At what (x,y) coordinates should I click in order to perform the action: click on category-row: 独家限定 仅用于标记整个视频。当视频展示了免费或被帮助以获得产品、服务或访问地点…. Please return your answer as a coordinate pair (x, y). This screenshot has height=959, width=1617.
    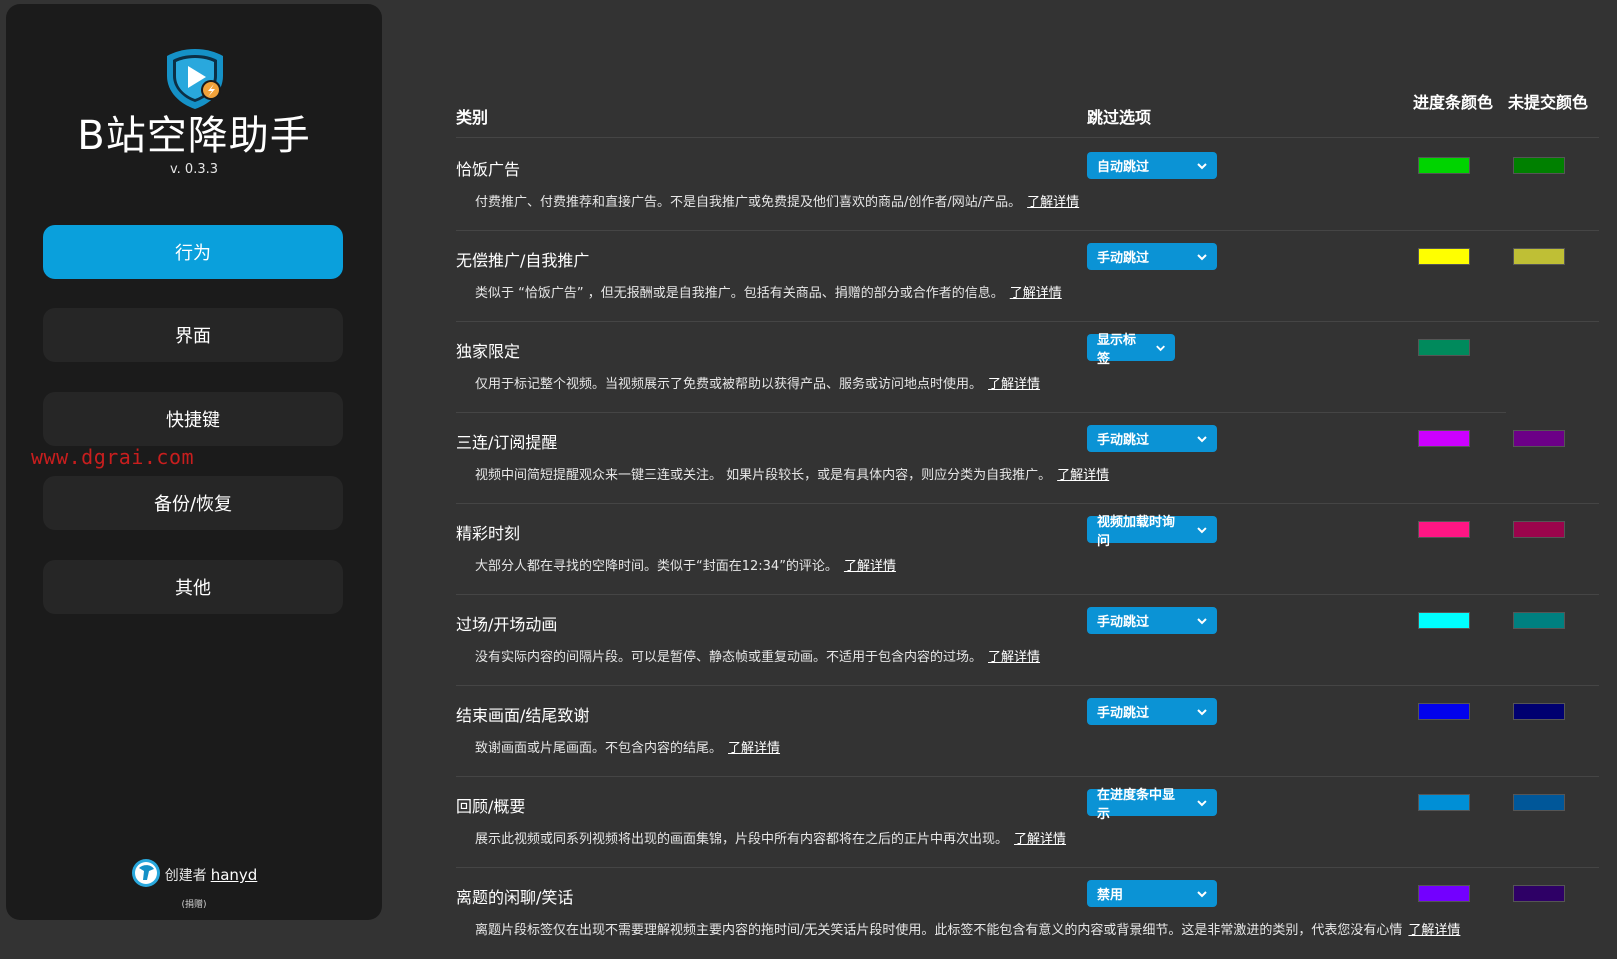
    Looking at the image, I should click on (808, 367).